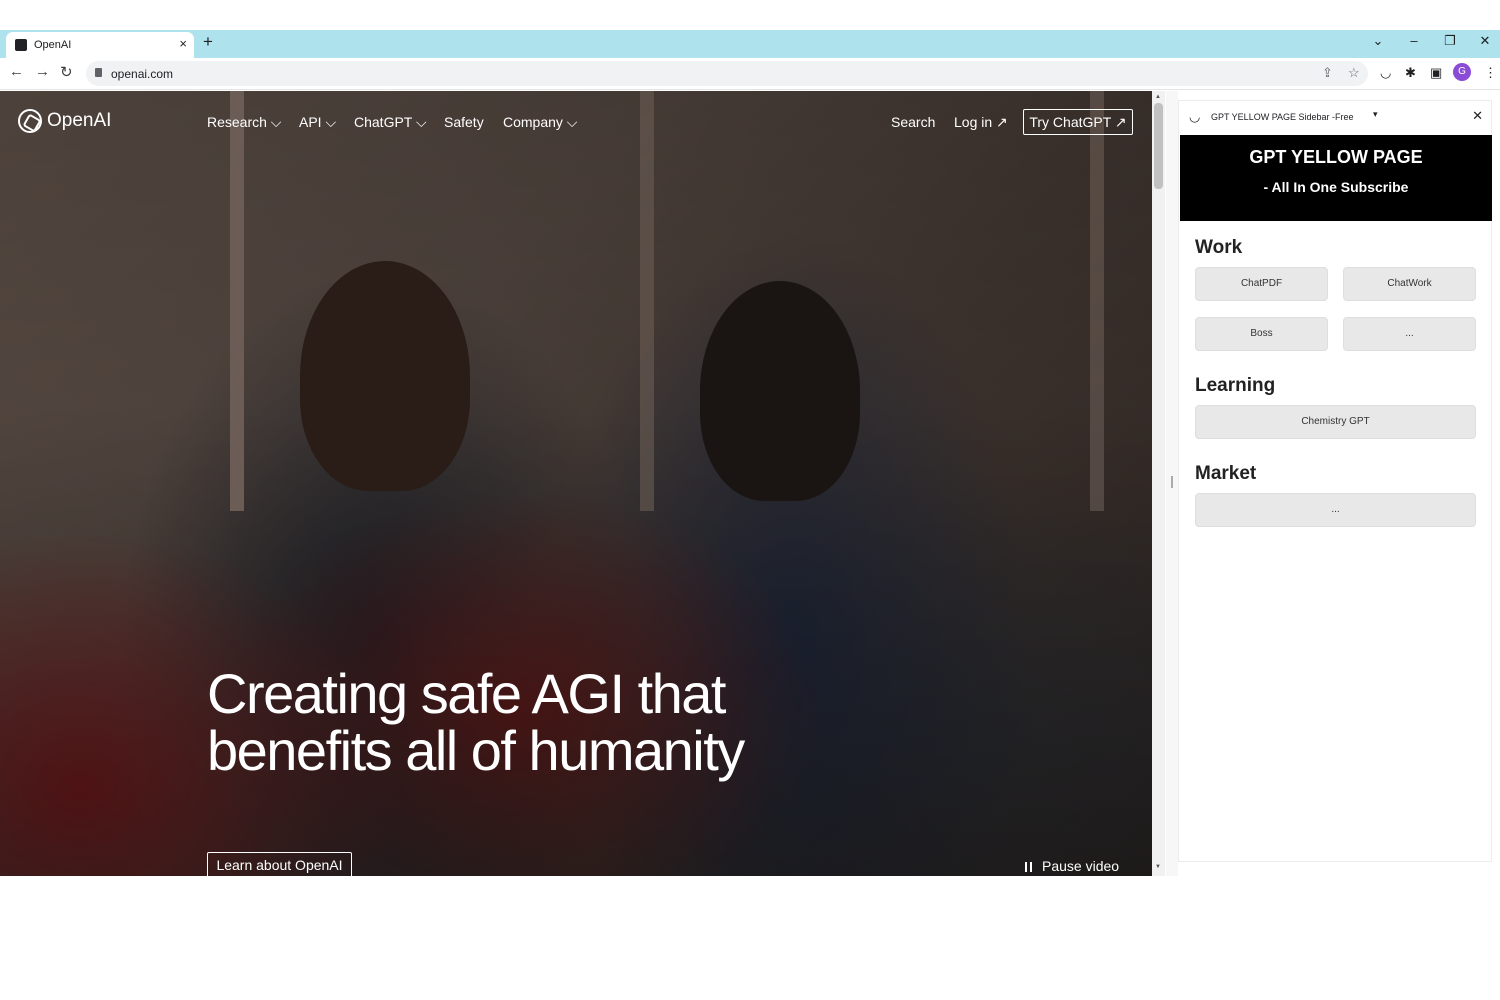 The height and width of the screenshot is (1000, 1500). I want to click on forward-button: →, so click(42, 71).